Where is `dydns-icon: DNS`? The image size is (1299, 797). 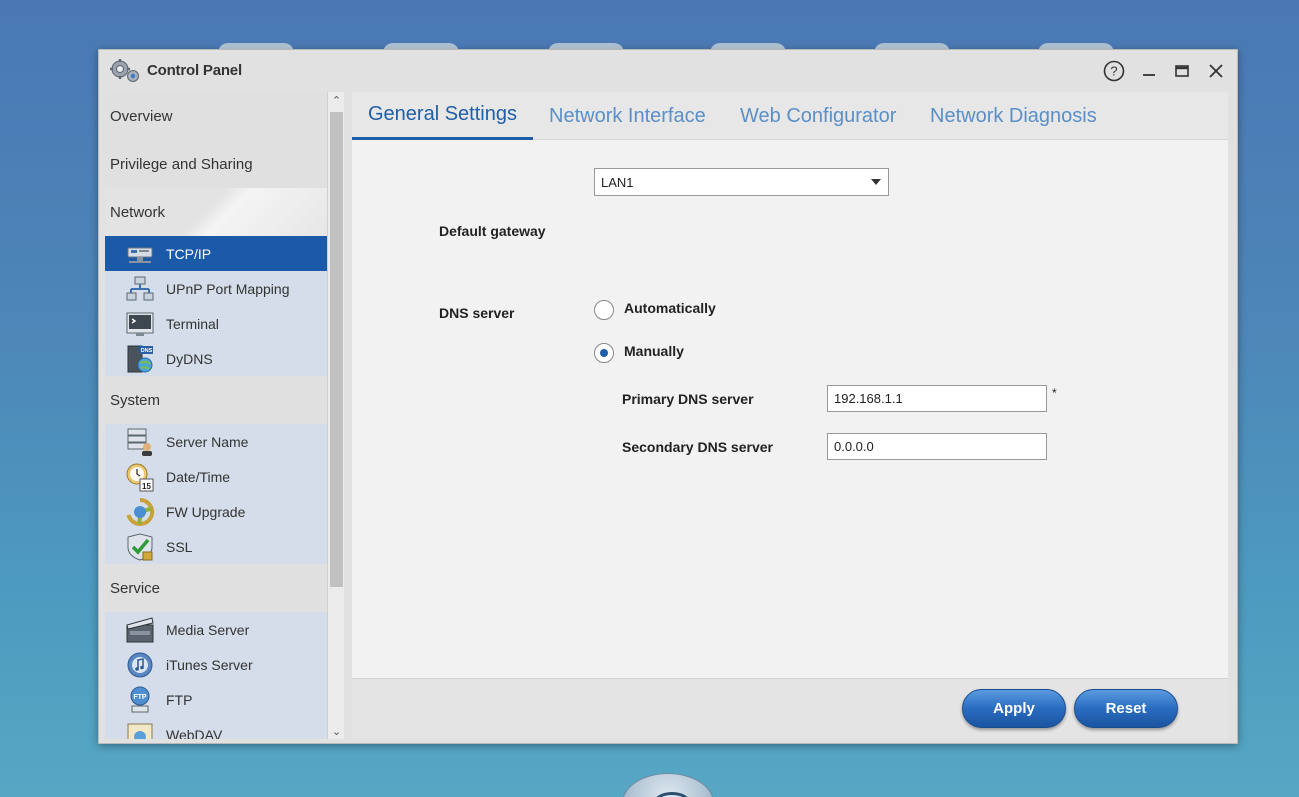
dydns-icon: DNS is located at coordinates (140, 358).